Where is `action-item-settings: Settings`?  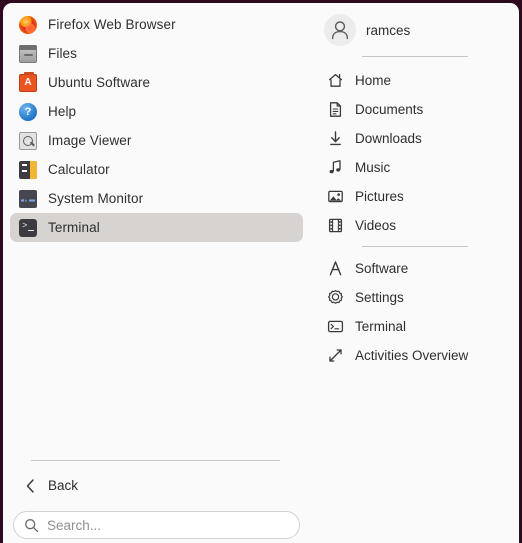
action-item-settings: Settings is located at coordinates (419, 297).